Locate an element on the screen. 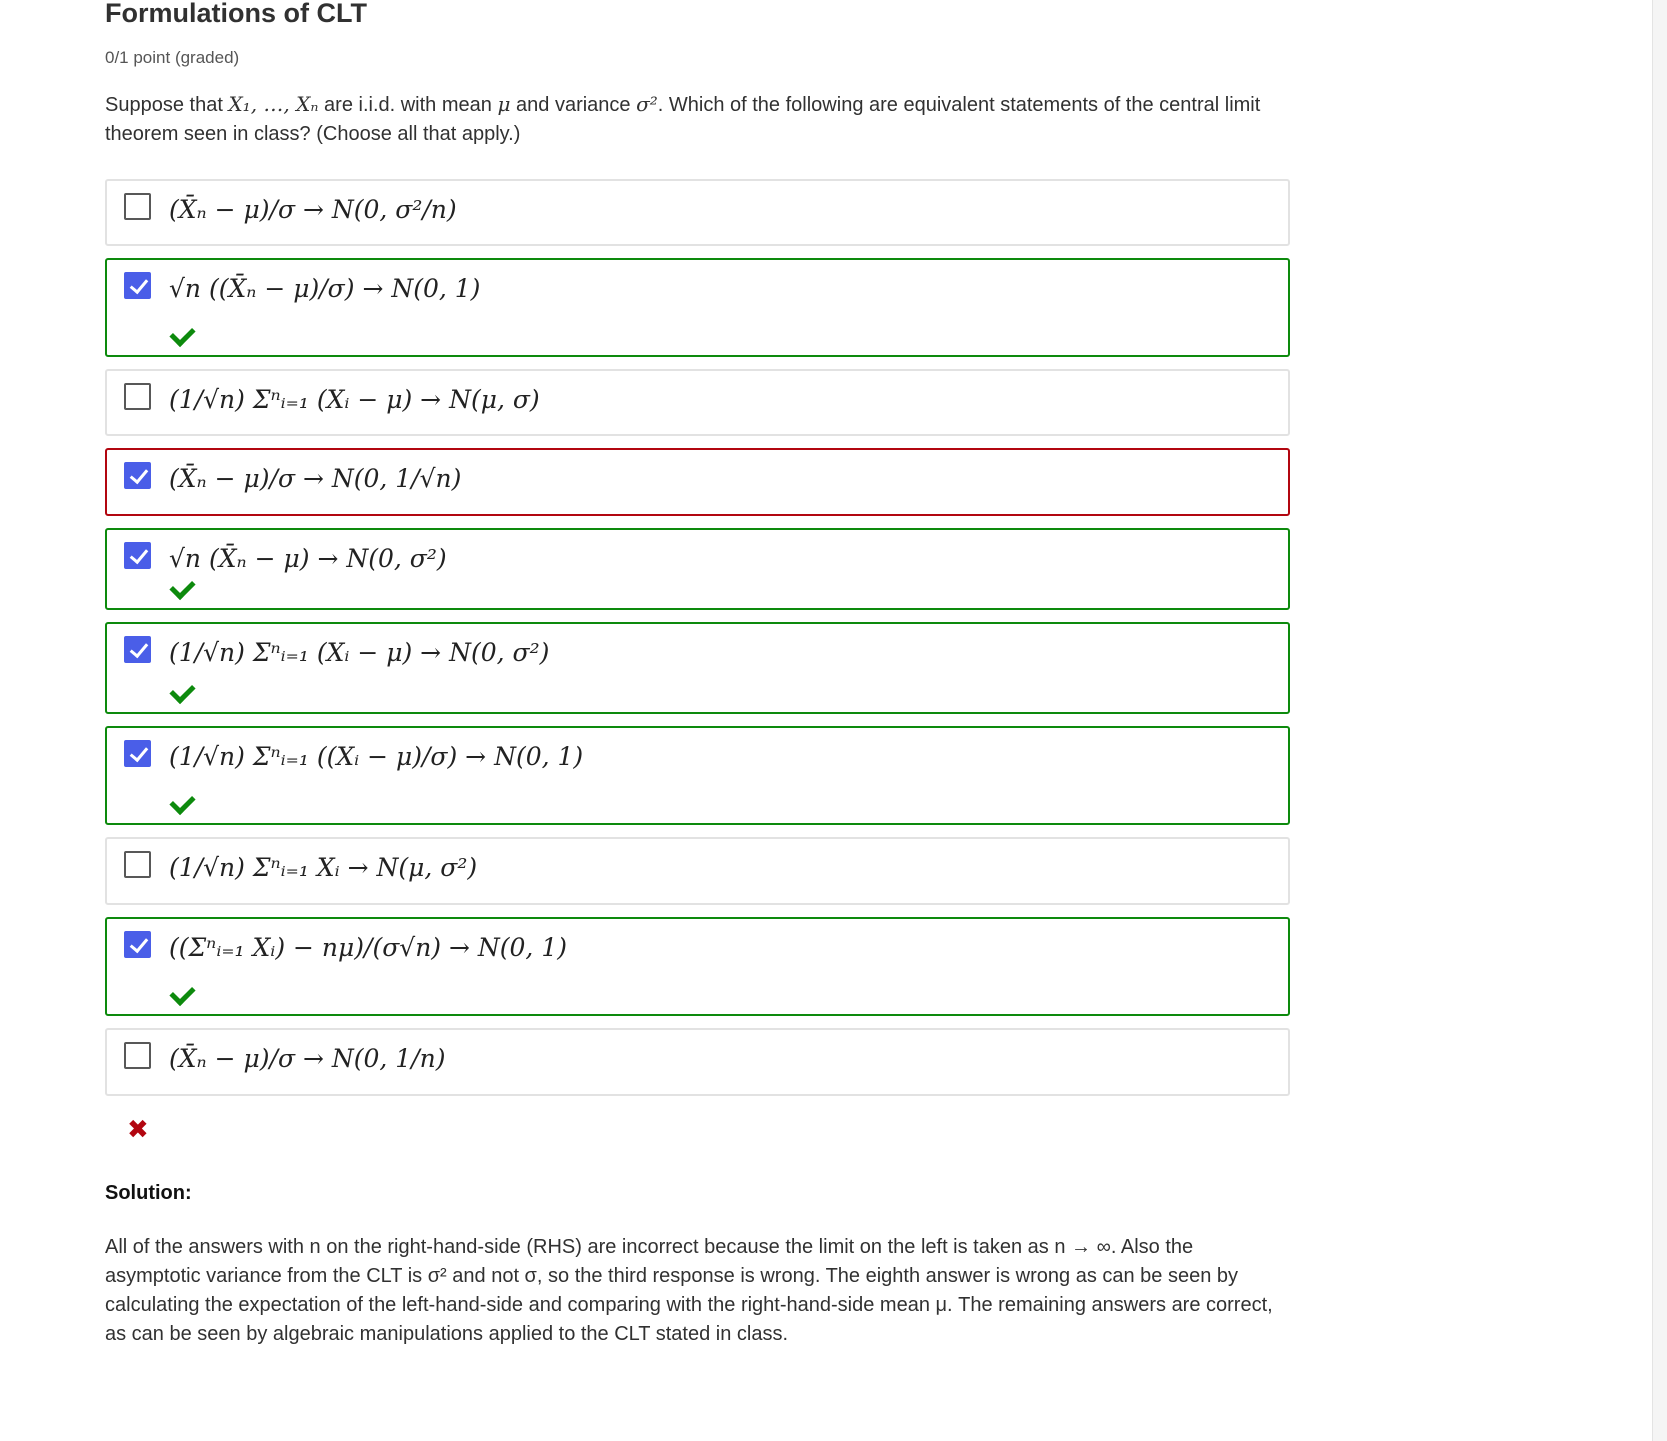 The width and height of the screenshot is (1667, 1441). choice-3-formula: (1/√n) Σⁿᵢ₌₁ (Xᵢ − μ) → N(μ, σ) is located at coordinates (354, 399).